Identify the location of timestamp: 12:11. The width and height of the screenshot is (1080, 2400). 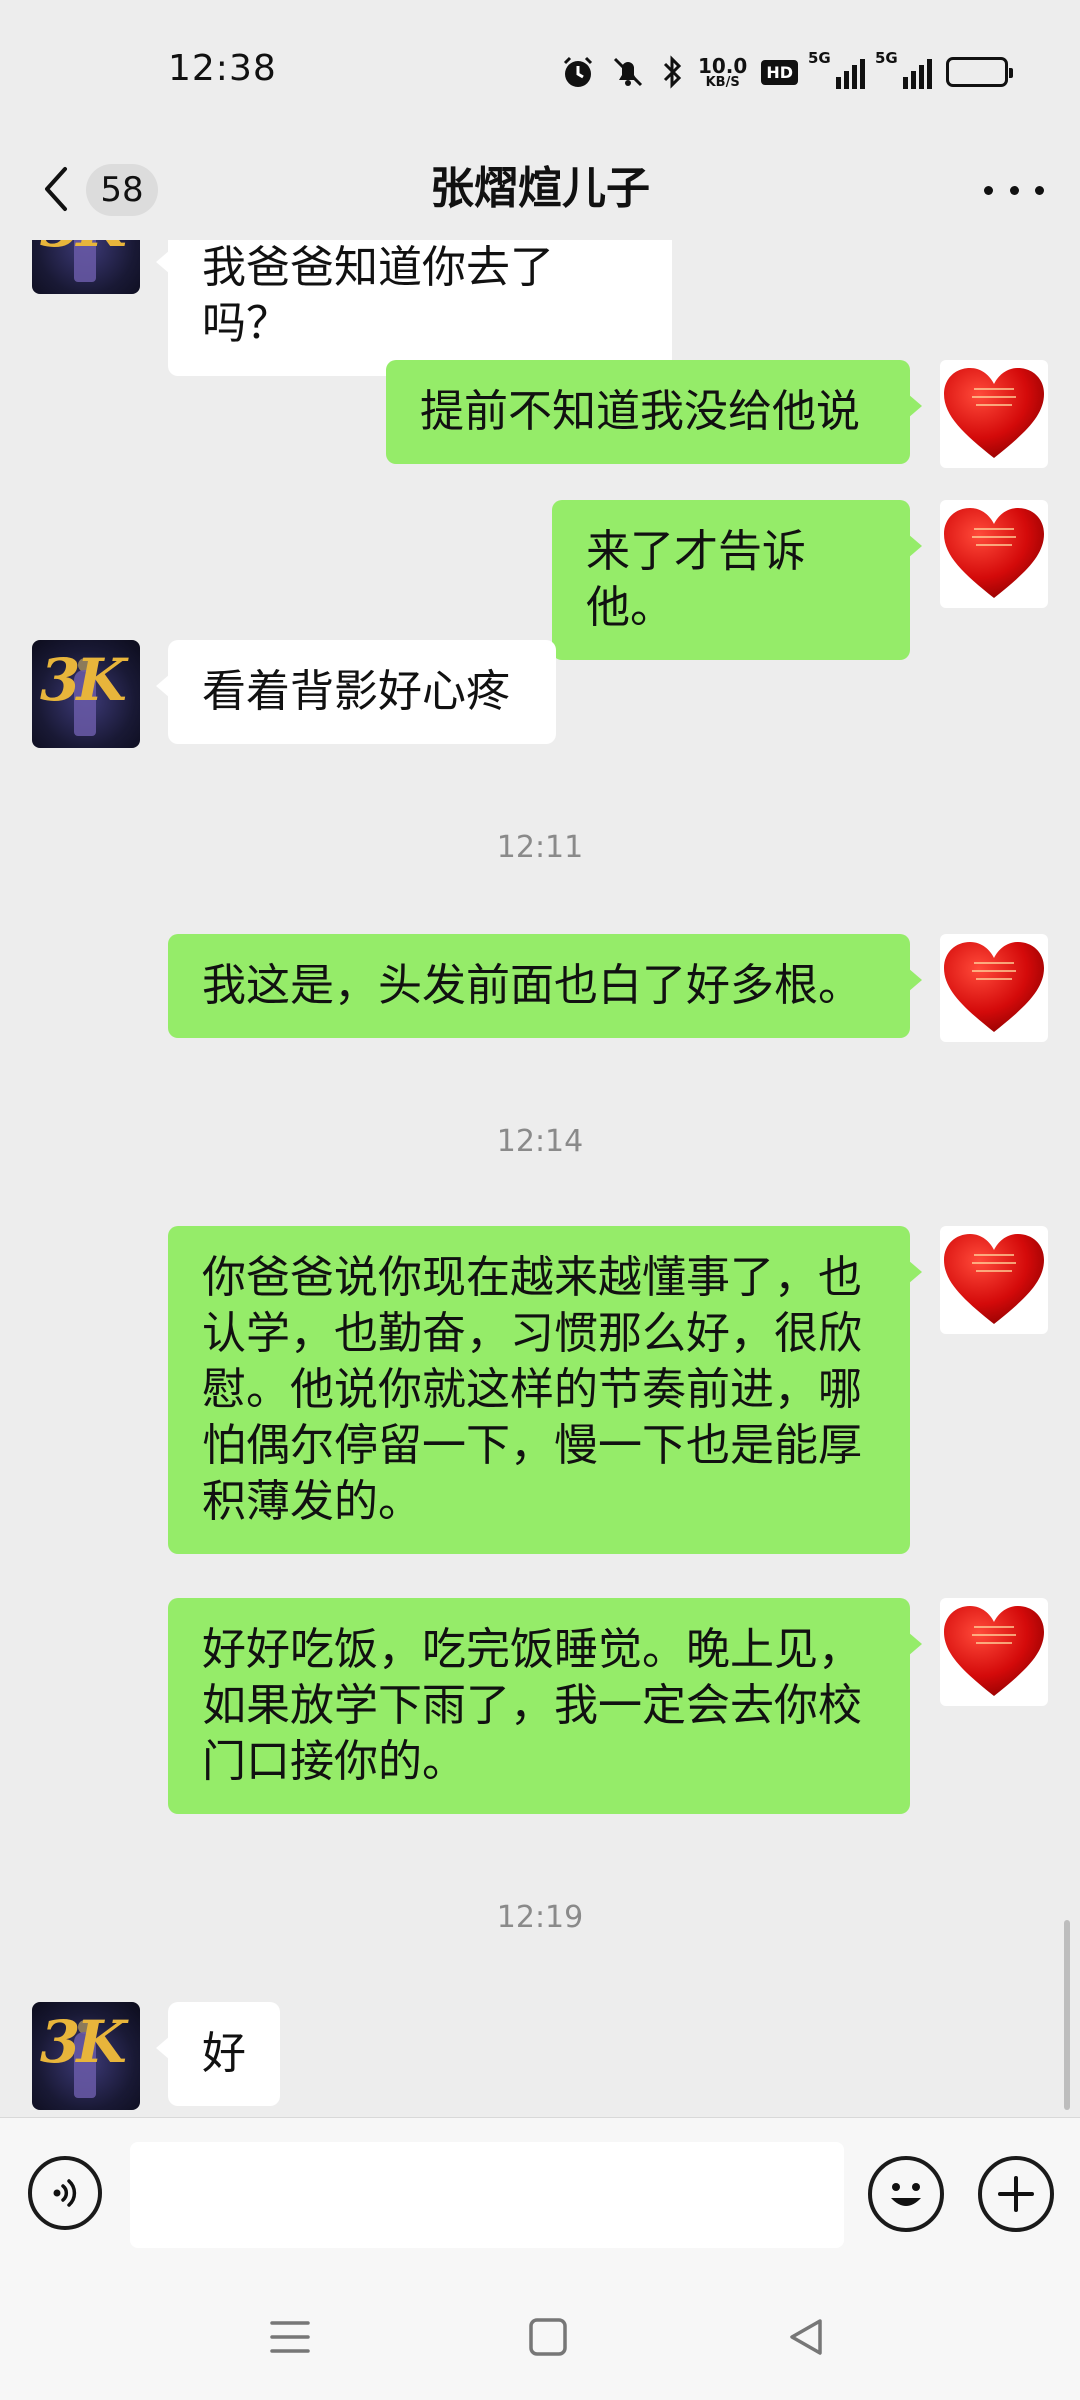
(540, 847).